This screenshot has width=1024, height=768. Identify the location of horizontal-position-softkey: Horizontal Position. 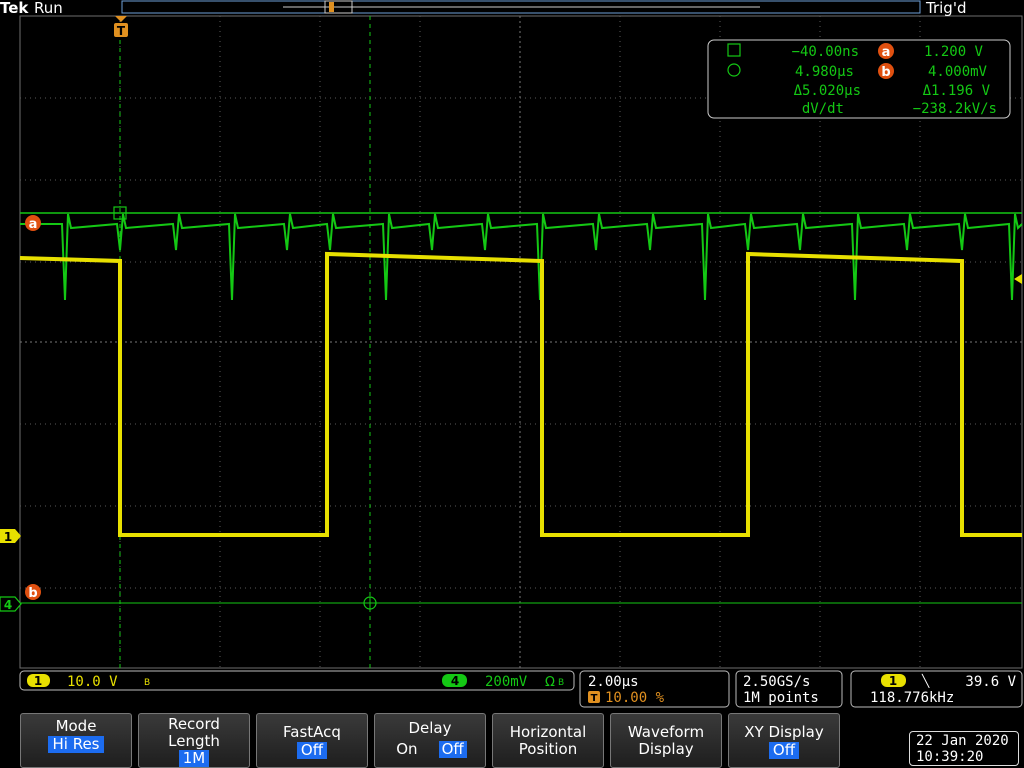
(548, 740).